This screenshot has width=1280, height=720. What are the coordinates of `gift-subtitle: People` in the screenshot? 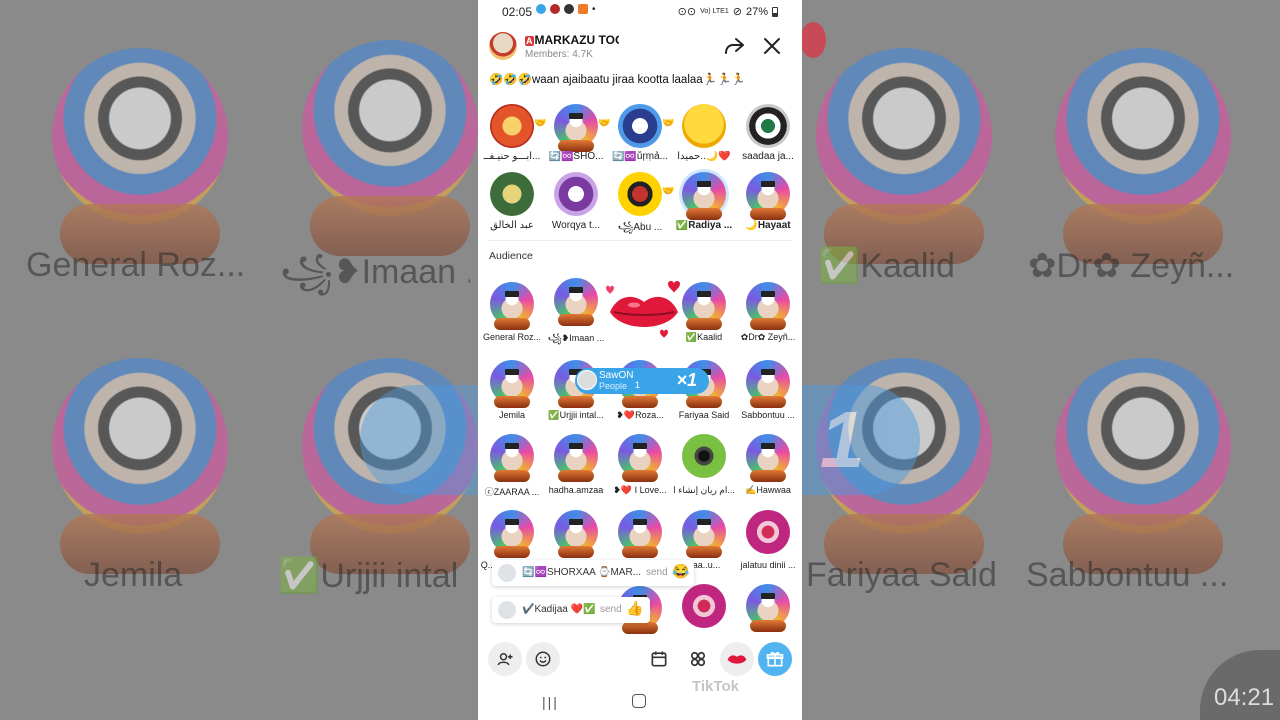 It's located at (613, 386).